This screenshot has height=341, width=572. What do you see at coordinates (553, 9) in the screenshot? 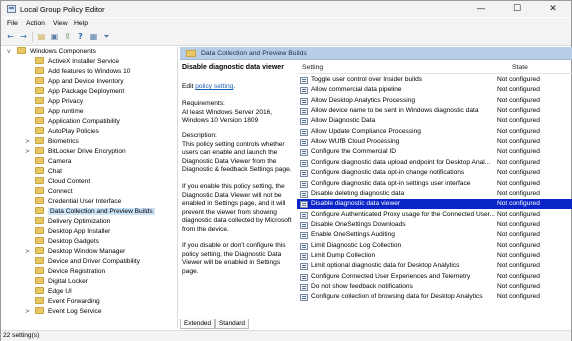
I see `close-button: ✕` at bounding box center [553, 9].